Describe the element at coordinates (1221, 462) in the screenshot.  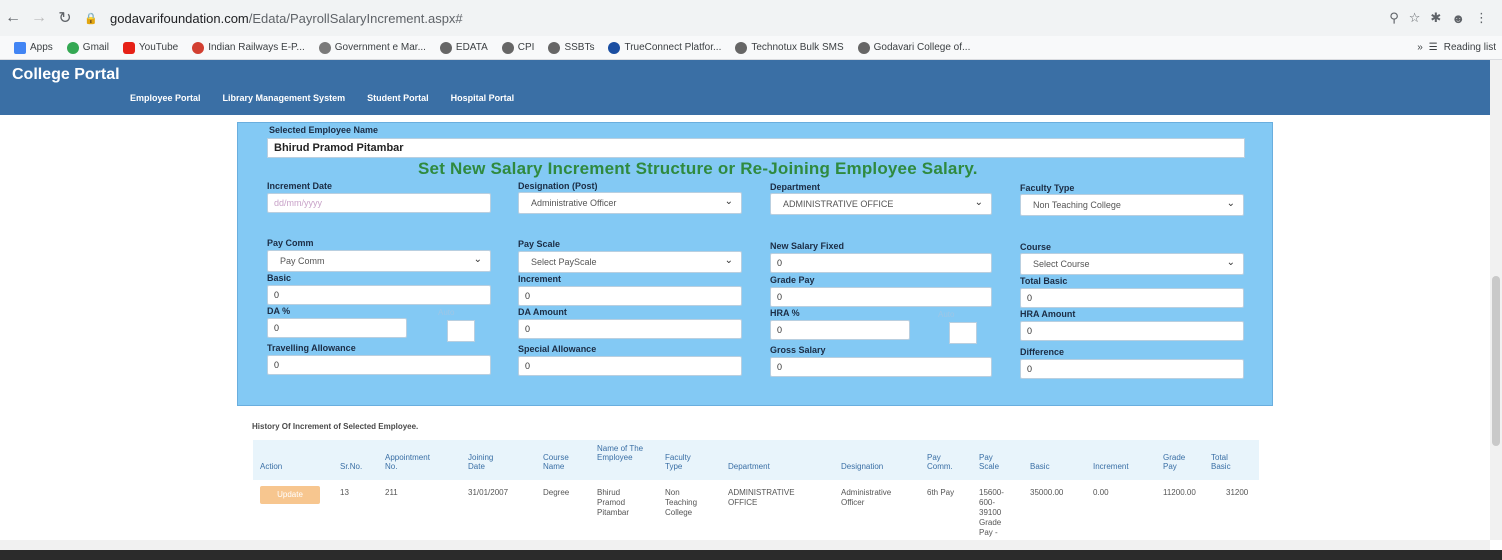
I see `col-total-basic: Total Basic` at that location.